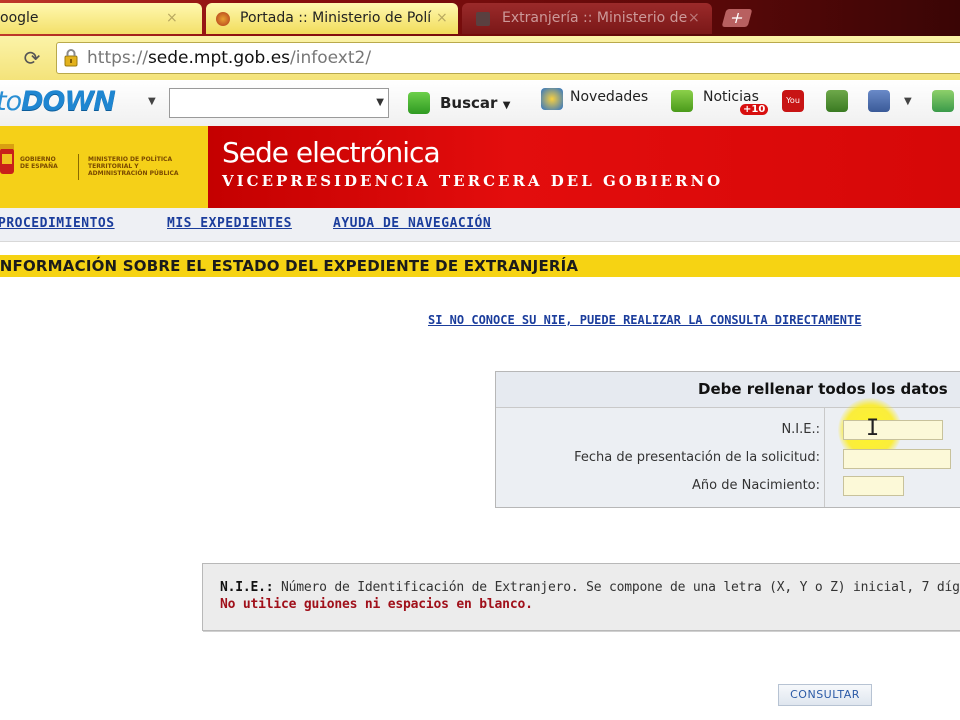 The image size is (960, 720). Describe the element at coordinates (756, 485) in the screenshot. I see `ano-nacimiento-label: Año de Nacimiento:` at that location.